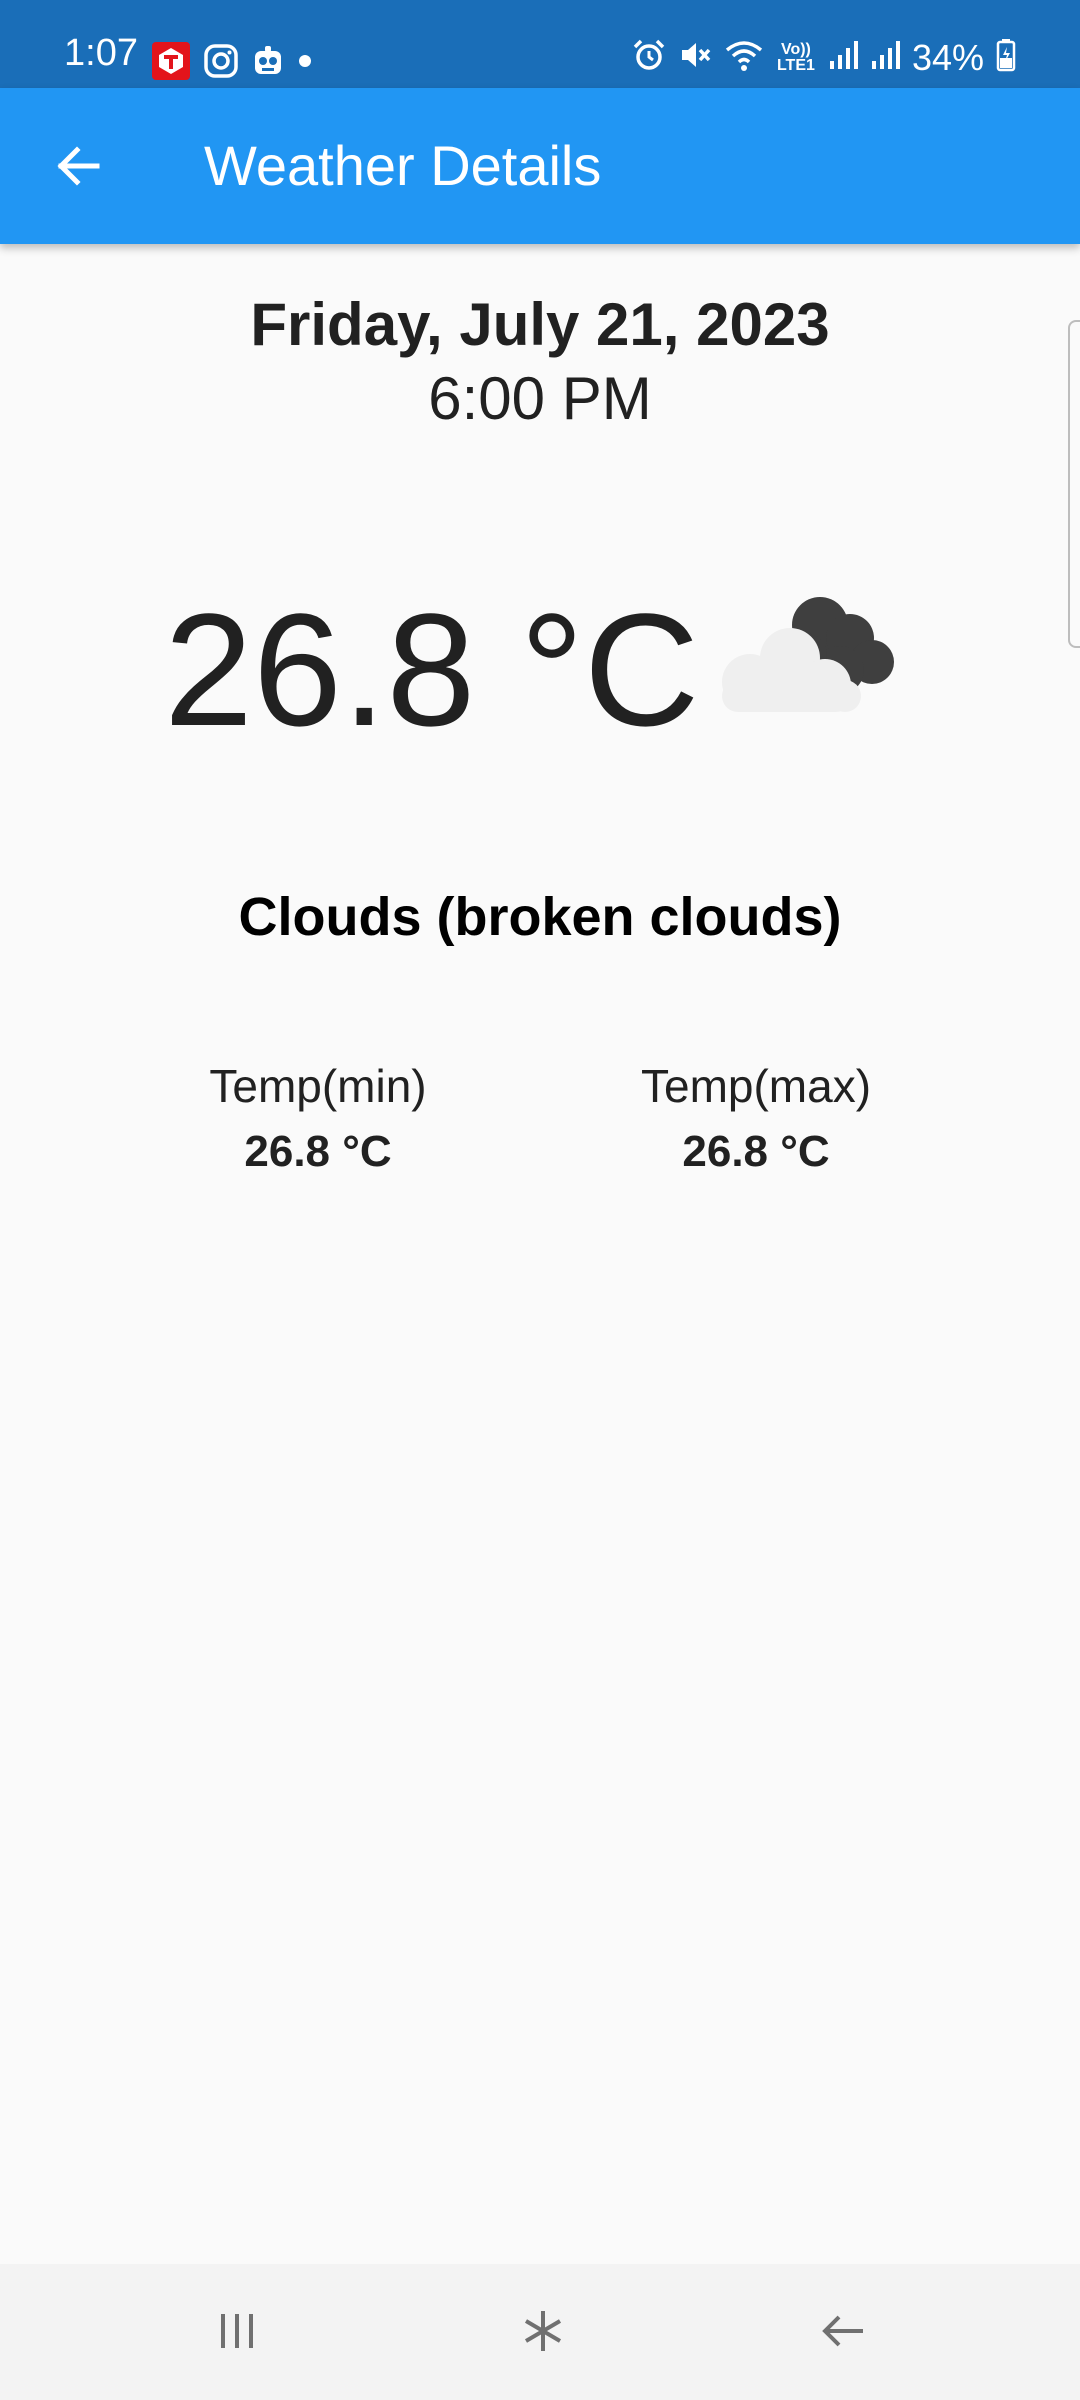 The width and height of the screenshot is (1080, 2400). Describe the element at coordinates (805, 655) in the screenshot. I see `broken-clouds-icon` at that location.